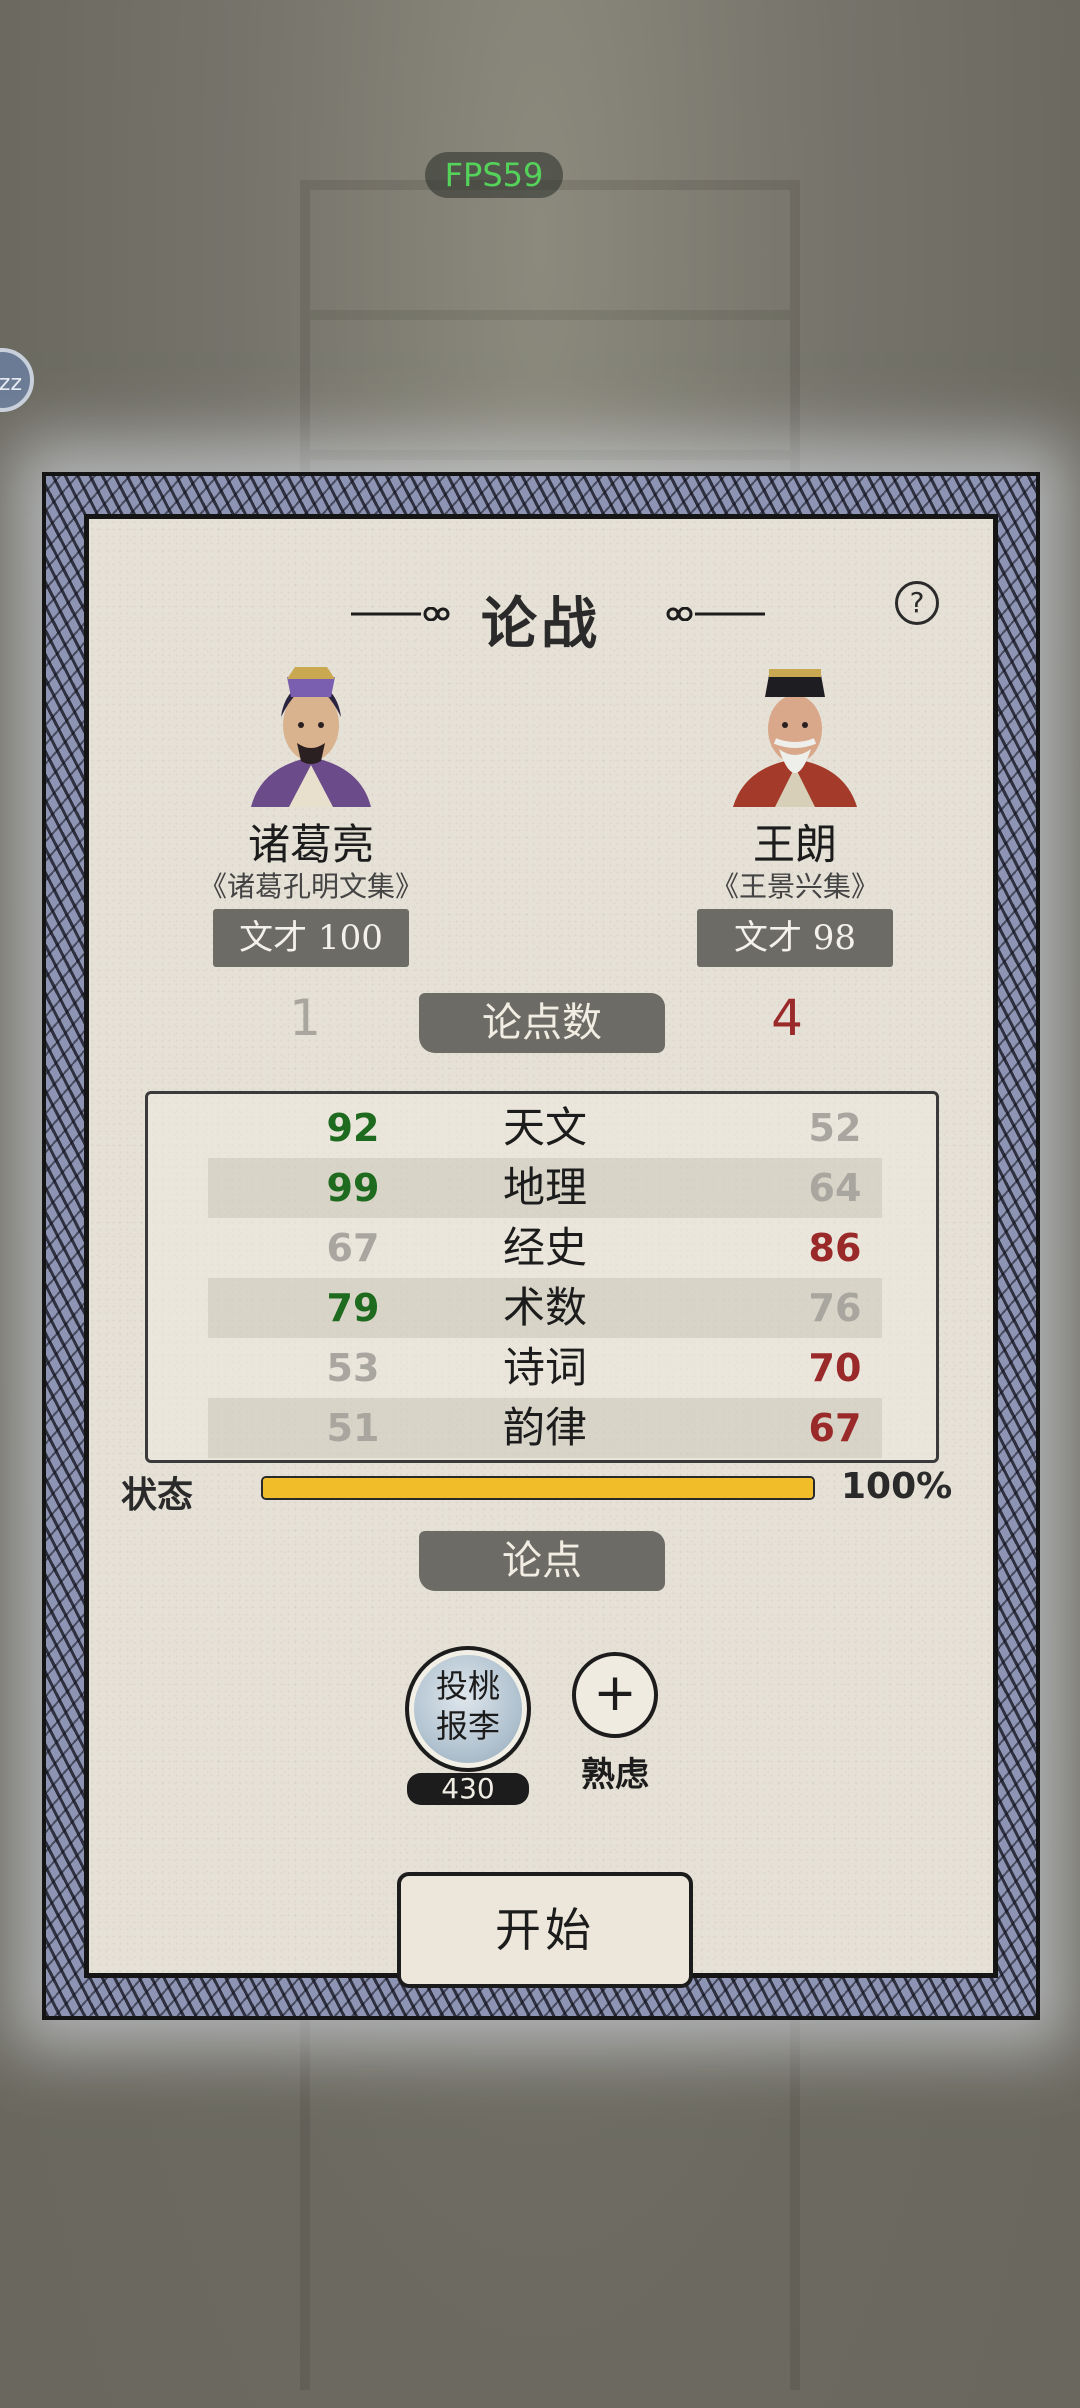 The image size is (1080, 2408). I want to click on skill-name-line1: 投桃, so click(467, 1686).